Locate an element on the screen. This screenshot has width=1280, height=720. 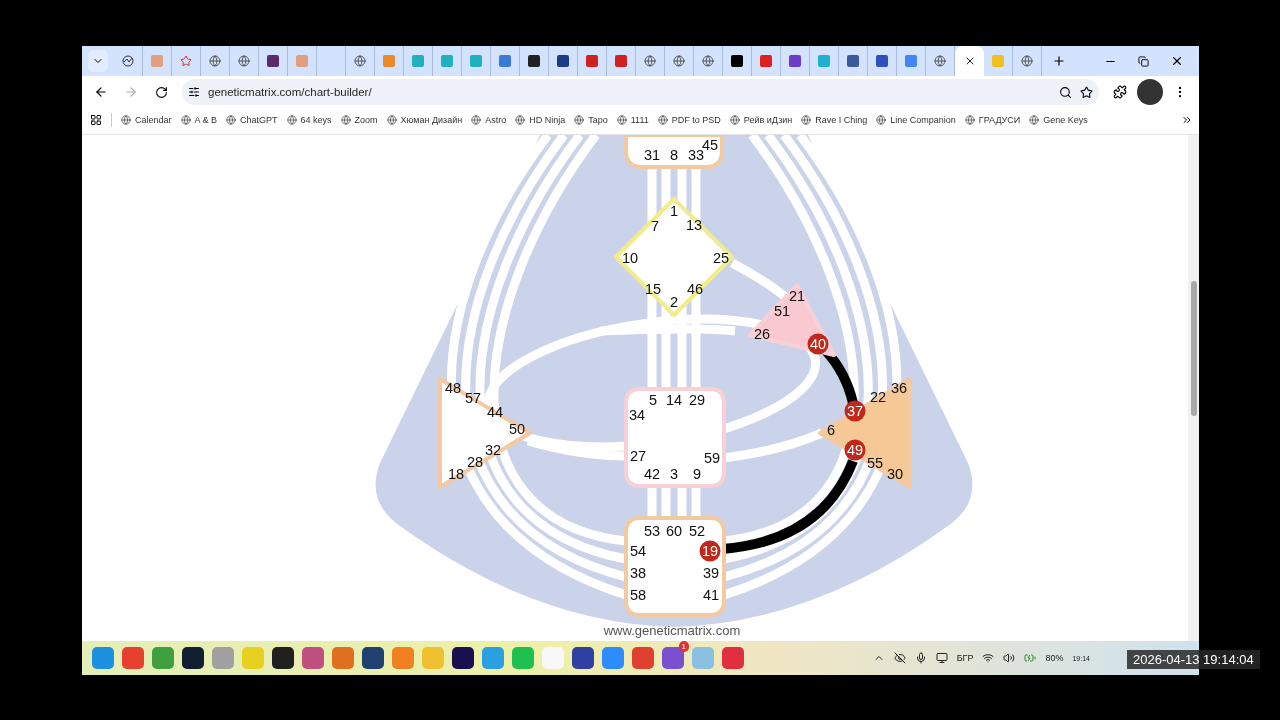
wifi-icon is located at coordinates (988, 658).